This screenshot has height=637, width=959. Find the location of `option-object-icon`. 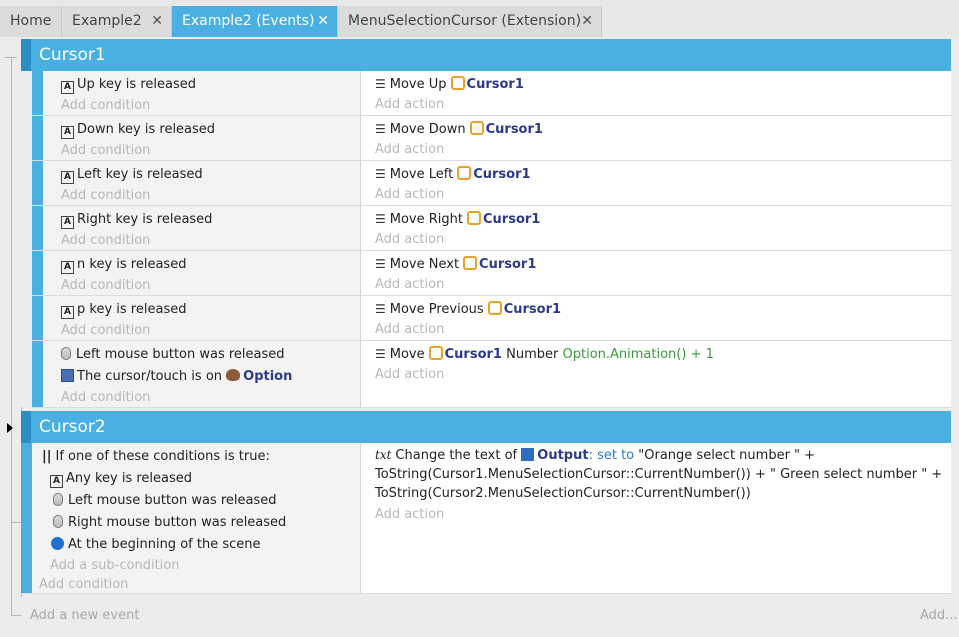

option-object-icon is located at coordinates (233, 375).